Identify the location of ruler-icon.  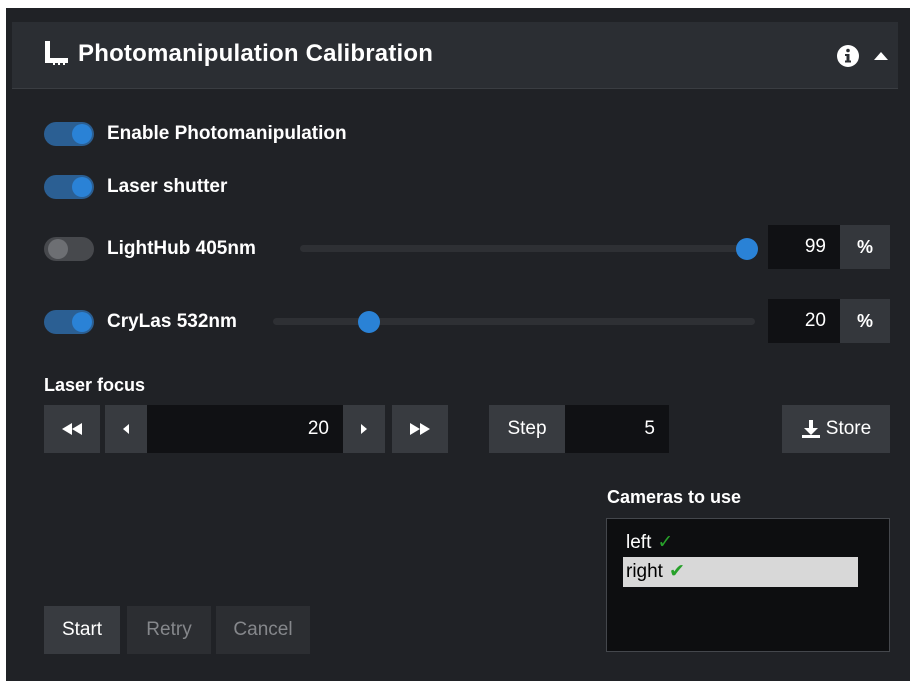
(56, 53).